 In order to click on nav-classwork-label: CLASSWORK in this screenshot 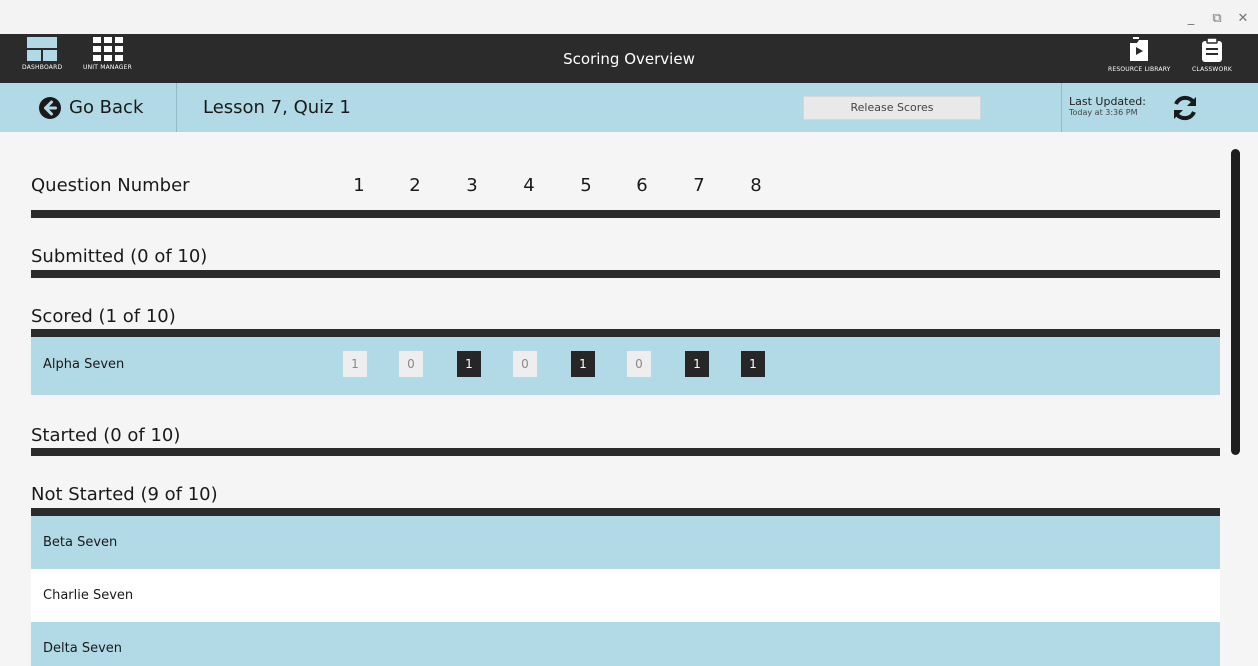, I will do `click(1212, 69)`.